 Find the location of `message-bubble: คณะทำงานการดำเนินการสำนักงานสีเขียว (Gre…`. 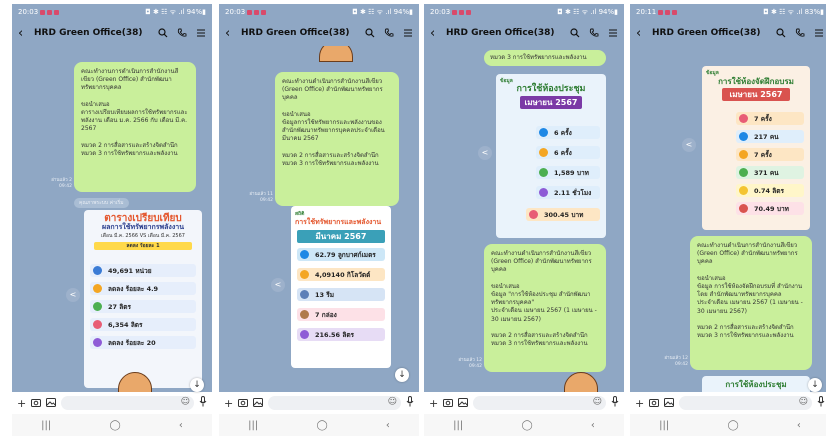

message-bubble: คณะทำงานการดำเนินการสำนักงานสีเขียว (Gre… is located at coordinates (135, 127).